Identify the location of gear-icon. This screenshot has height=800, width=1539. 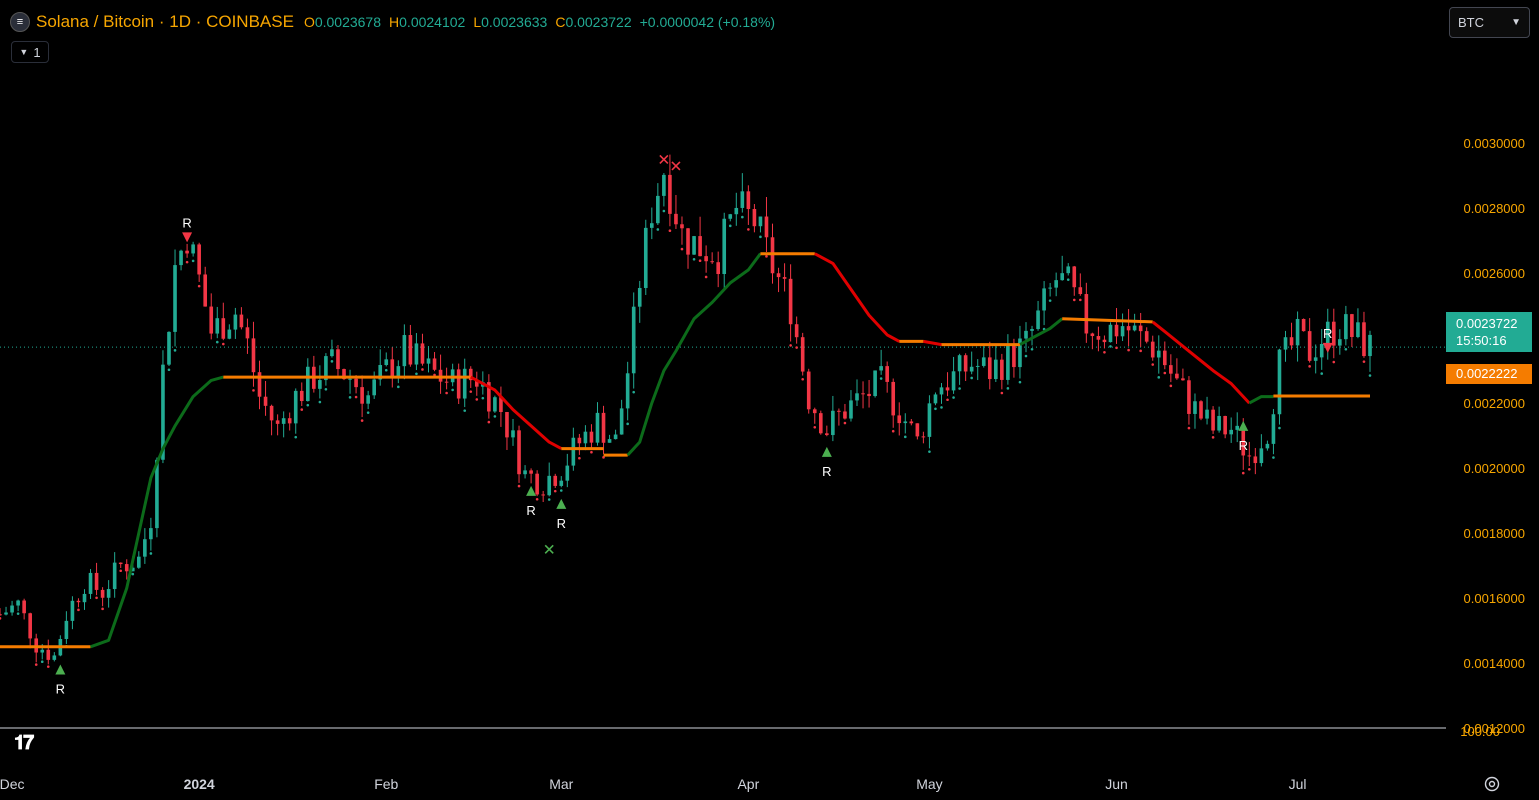
(1492, 784).